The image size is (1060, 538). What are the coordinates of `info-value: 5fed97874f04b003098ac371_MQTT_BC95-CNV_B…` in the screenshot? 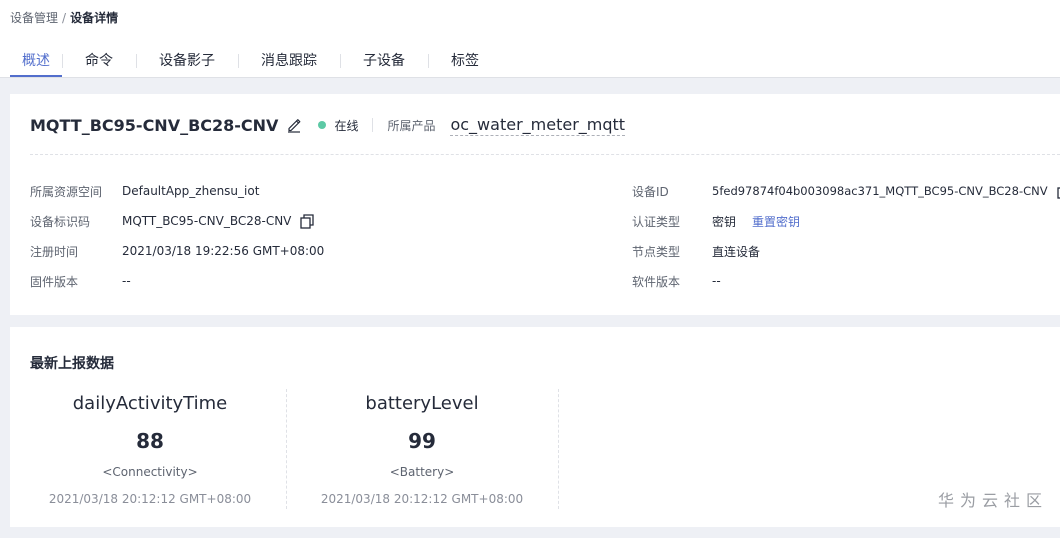 It's located at (880, 191).